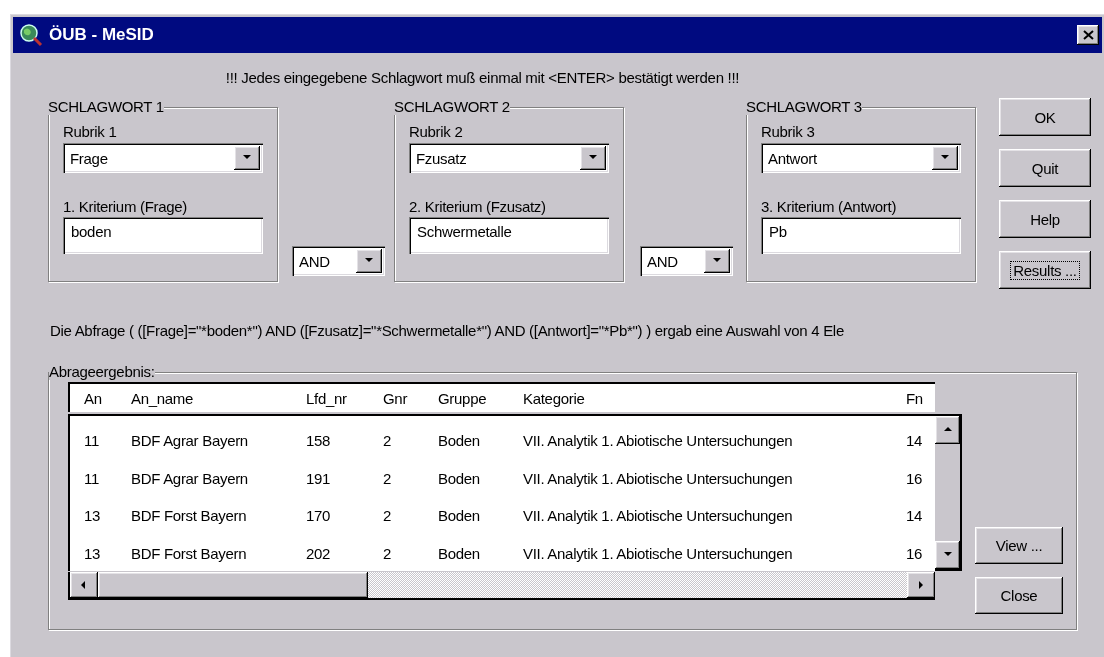 The height and width of the screenshot is (657, 1104). Describe the element at coordinates (319, 516) in the screenshot. I see `table-cell-text: 170` at that location.